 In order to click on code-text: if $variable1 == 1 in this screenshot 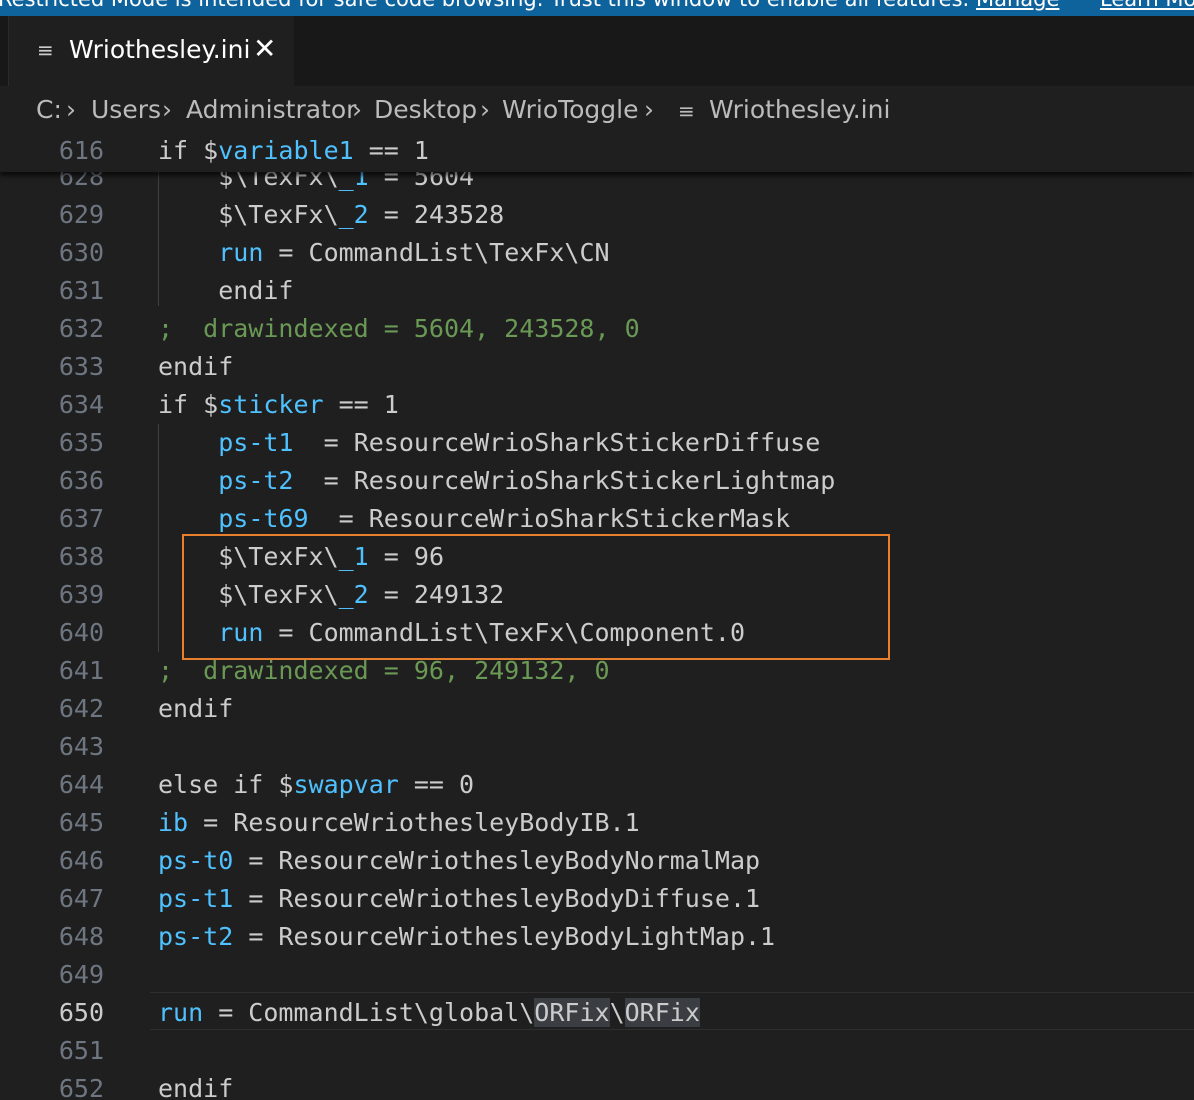, I will do `click(293, 152)`.